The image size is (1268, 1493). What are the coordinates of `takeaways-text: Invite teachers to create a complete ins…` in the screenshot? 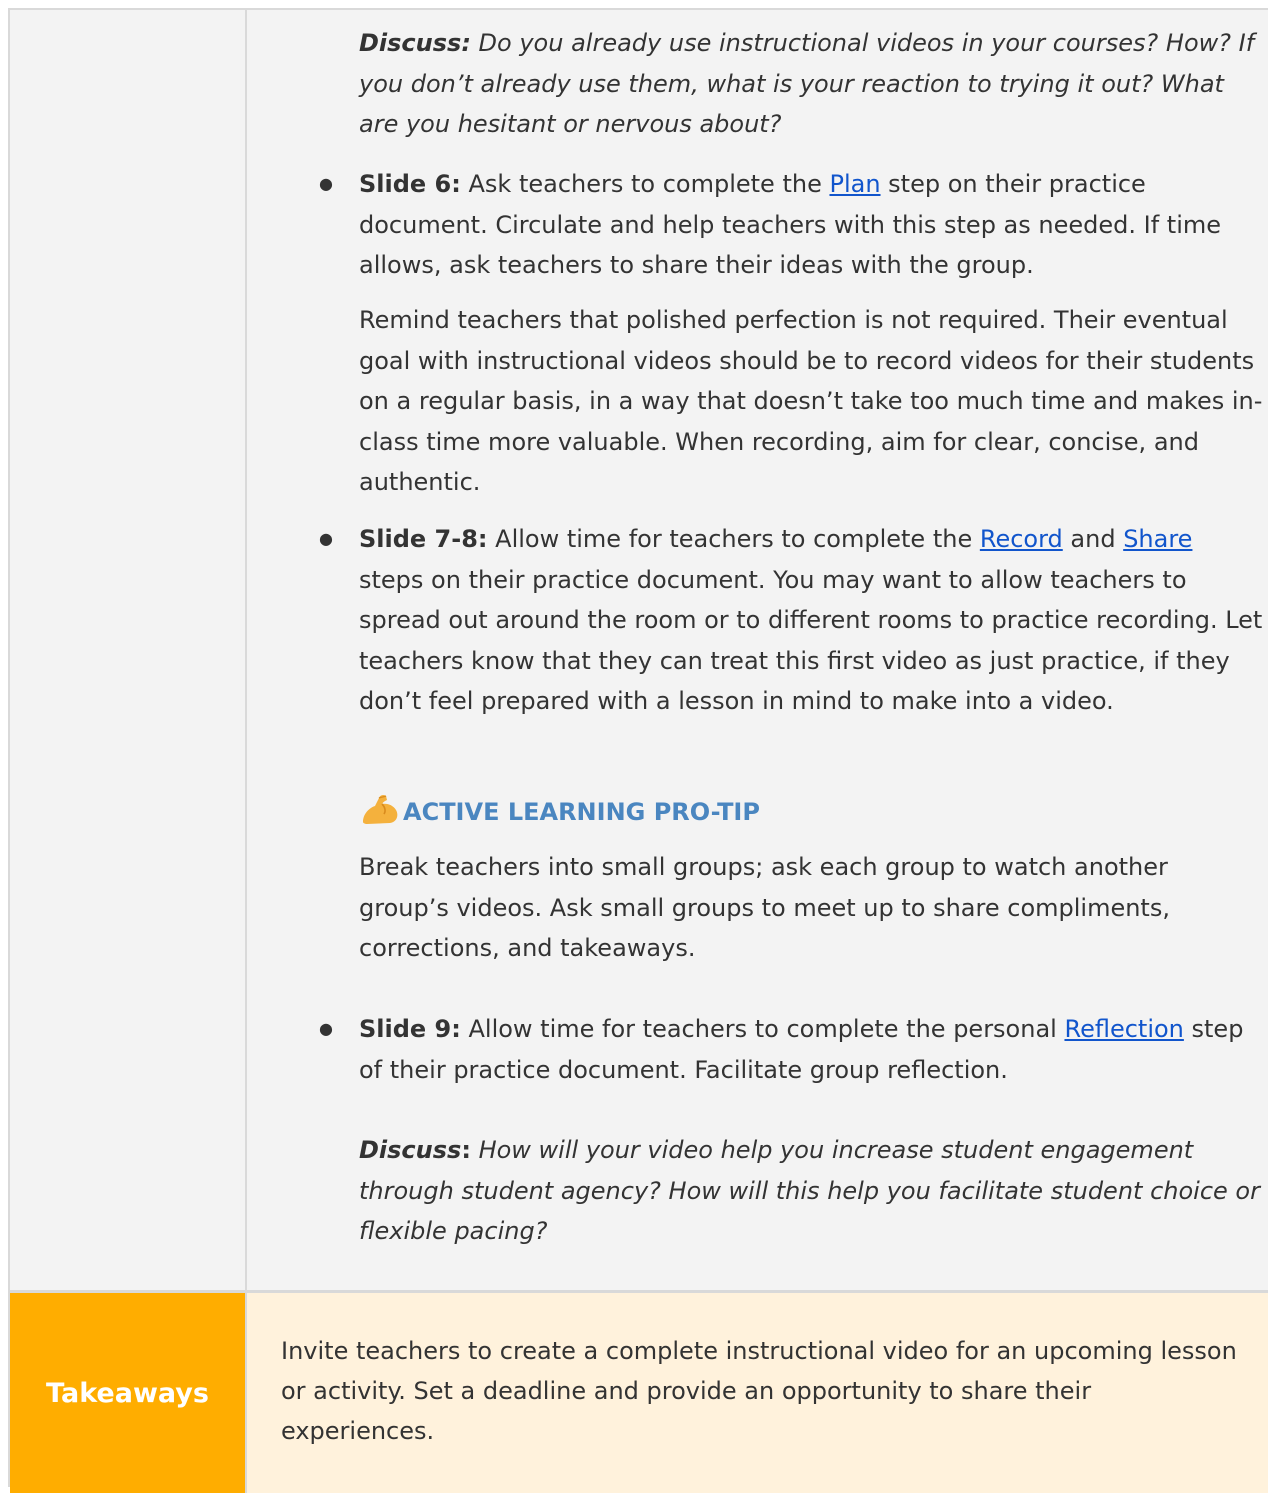 It's located at (759, 1391).